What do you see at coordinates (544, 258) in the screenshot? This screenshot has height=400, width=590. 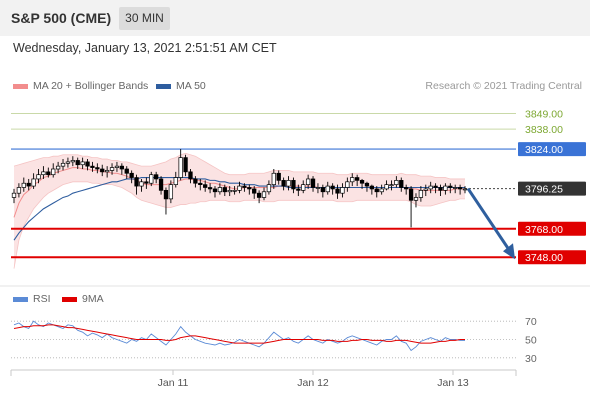 I see `support-label: 3748.00` at bounding box center [544, 258].